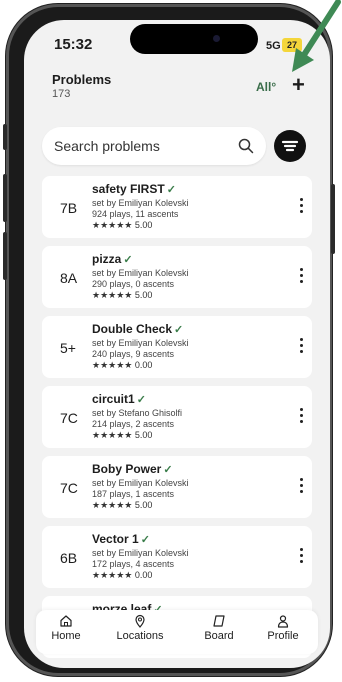 The image size is (342, 682). I want to click on problem-name: Boby Power ✓, so click(132, 469).